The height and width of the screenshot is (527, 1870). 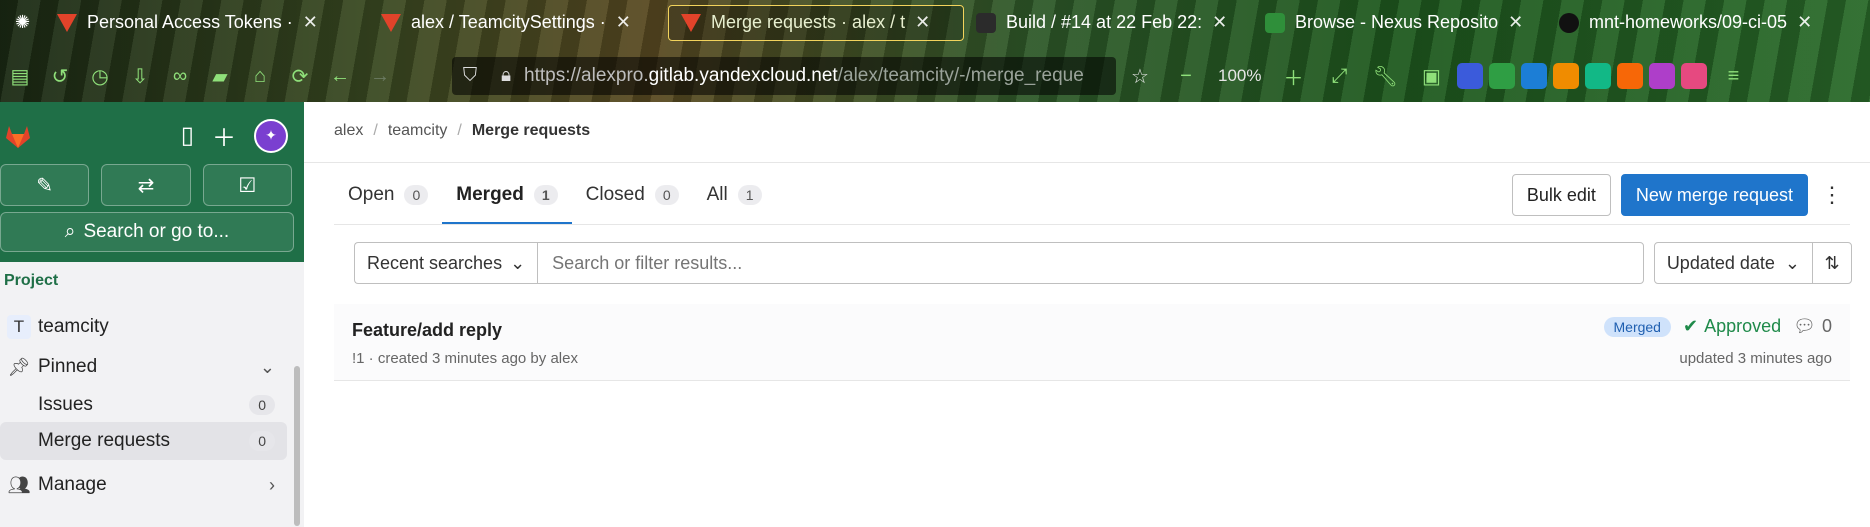 I want to click on sidebar-item-merge-requests: Merge requests 0, so click(x=143, y=441).